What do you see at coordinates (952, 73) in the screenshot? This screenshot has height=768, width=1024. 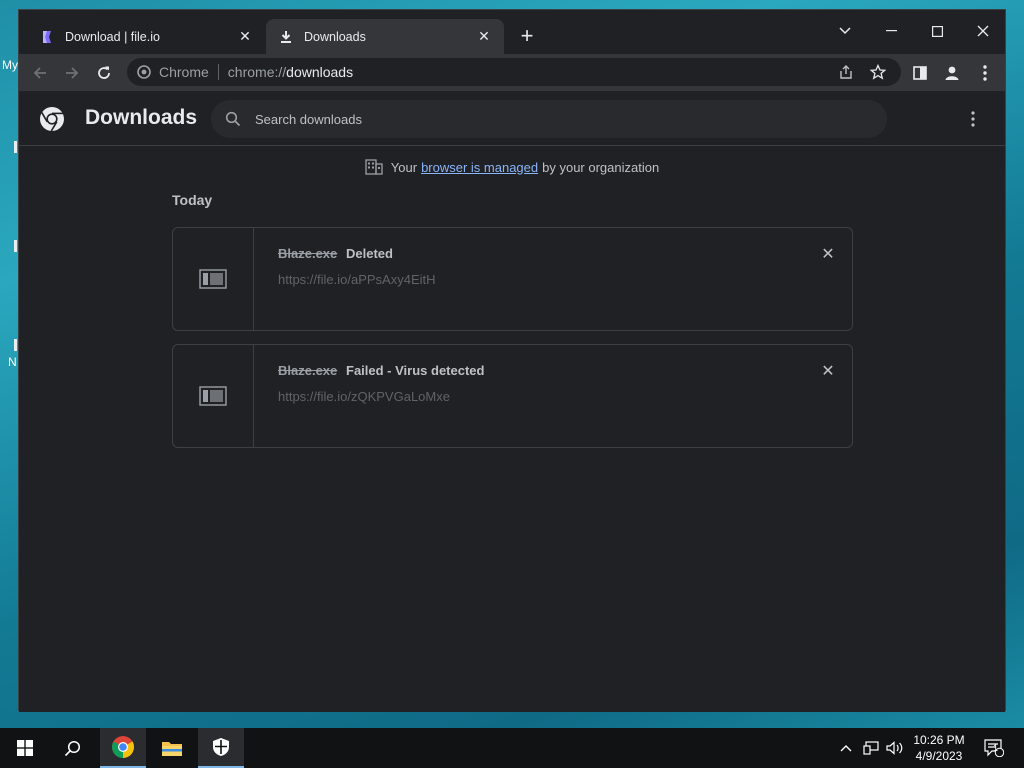 I see `profile-avatar-icon` at bounding box center [952, 73].